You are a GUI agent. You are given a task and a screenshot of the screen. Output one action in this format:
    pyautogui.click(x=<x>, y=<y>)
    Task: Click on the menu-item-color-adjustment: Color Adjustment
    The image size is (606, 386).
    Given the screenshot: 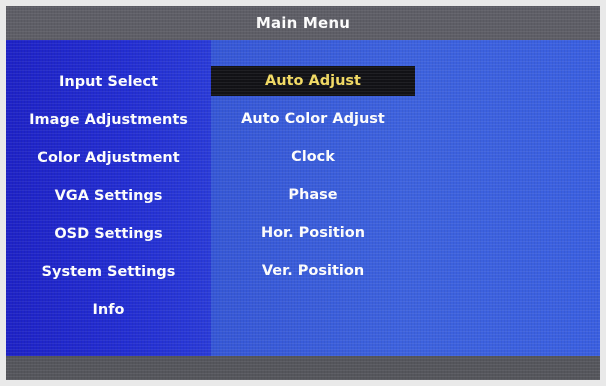 What is the action you would take?
    pyautogui.click(x=108, y=158)
    